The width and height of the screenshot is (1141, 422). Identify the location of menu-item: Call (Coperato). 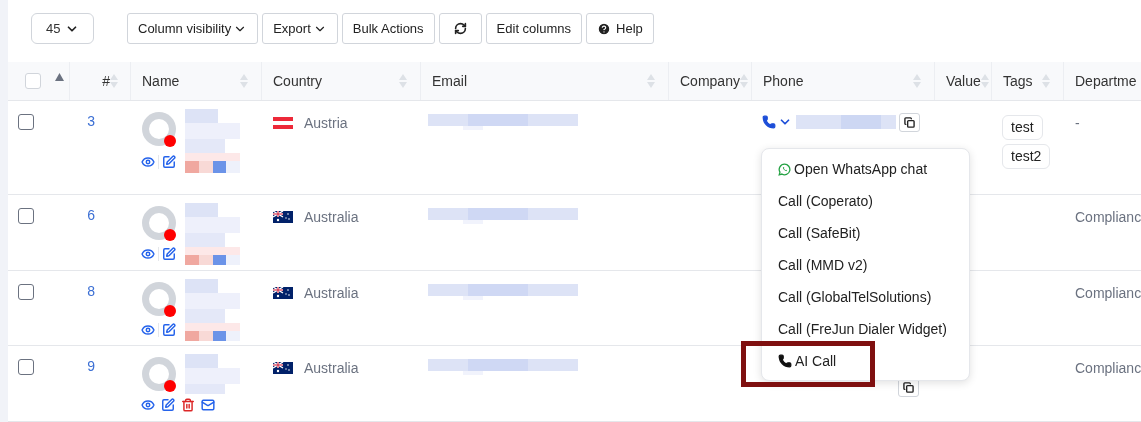
(865, 201).